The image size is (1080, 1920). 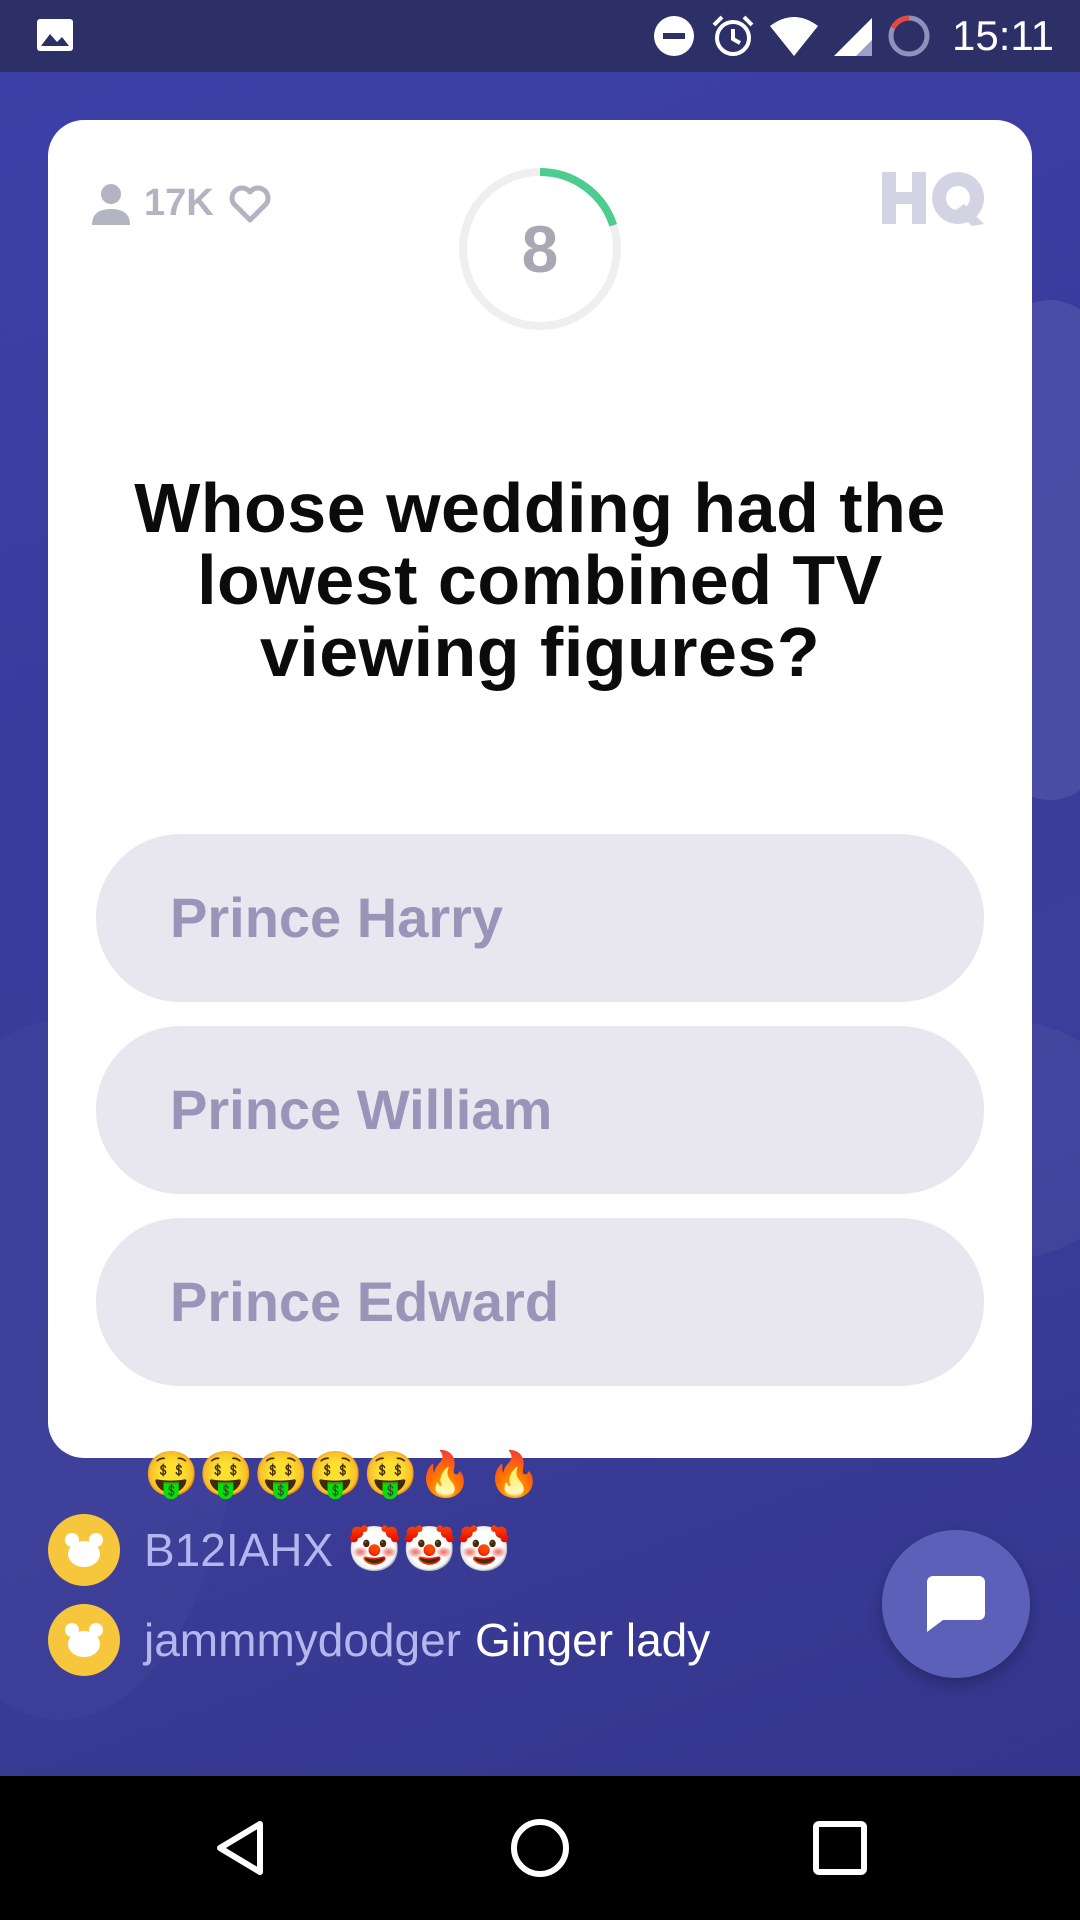 What do you see at coordinates (540, 1302) in the screenshot?
I see `answer-option-3: Prince Edward` at bounding box center [540, 1302].